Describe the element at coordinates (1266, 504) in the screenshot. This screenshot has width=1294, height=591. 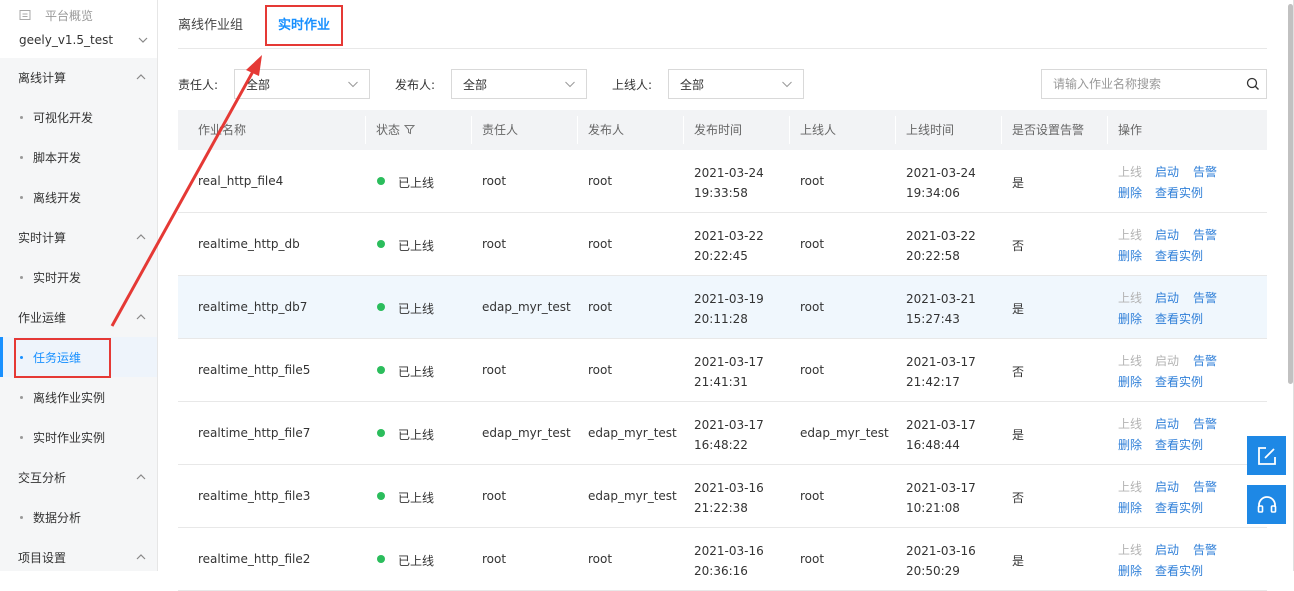
I see `support-button` at that location.